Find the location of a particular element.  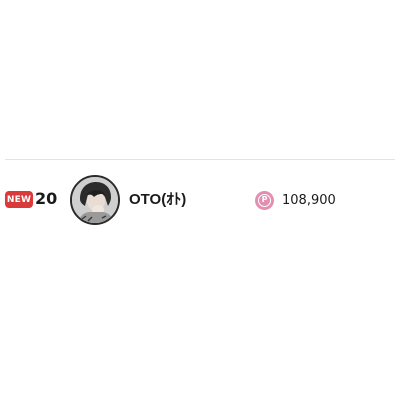

points-value: 108,900 is located at coordinates (309, 200).